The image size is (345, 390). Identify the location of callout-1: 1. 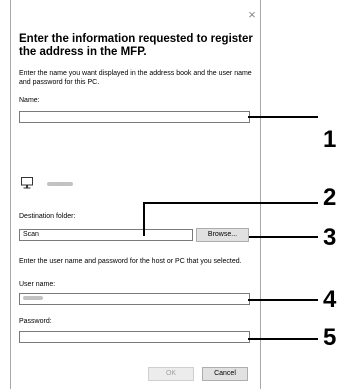
(330, 139).